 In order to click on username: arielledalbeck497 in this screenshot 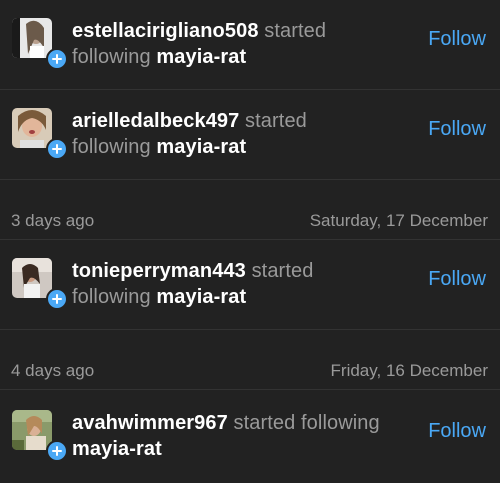, I will do `click(155, 121)`.